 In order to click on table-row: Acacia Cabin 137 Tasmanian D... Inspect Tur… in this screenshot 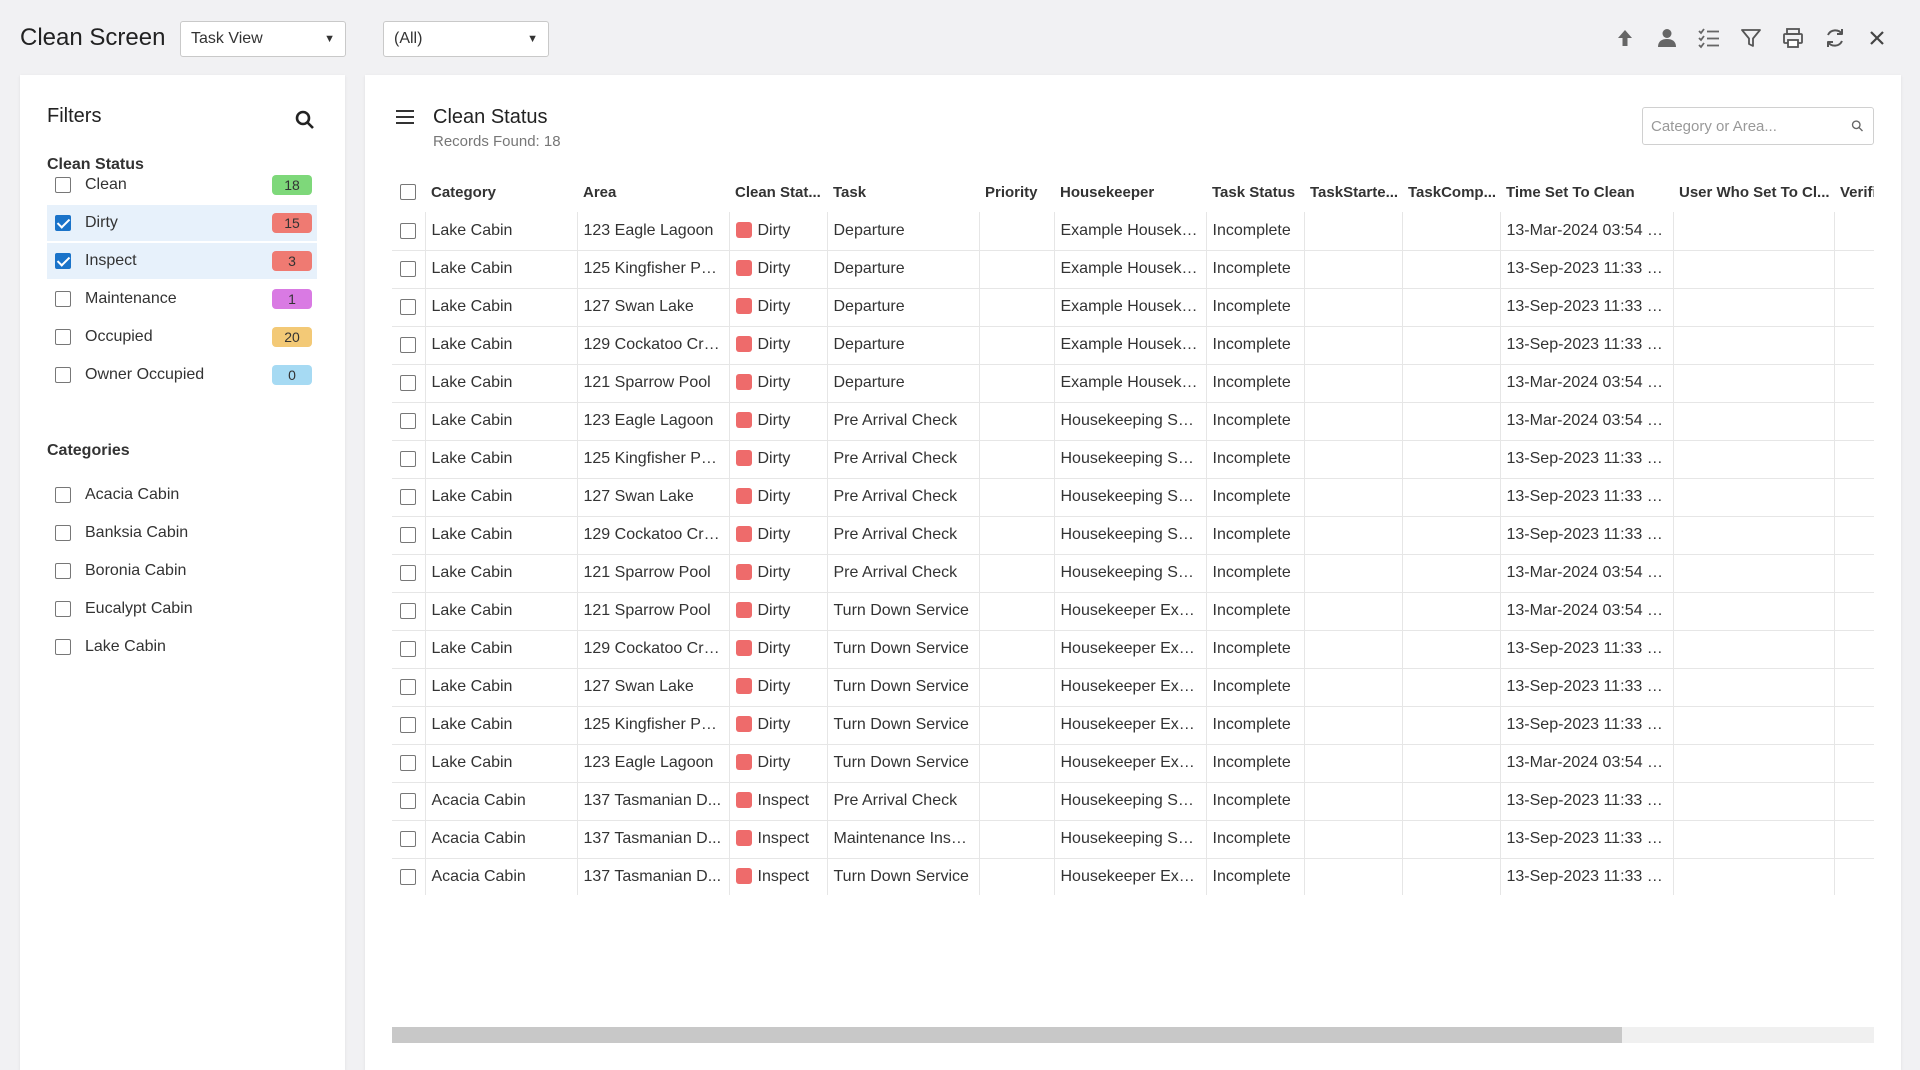, I will do `click(1133, 876)`.